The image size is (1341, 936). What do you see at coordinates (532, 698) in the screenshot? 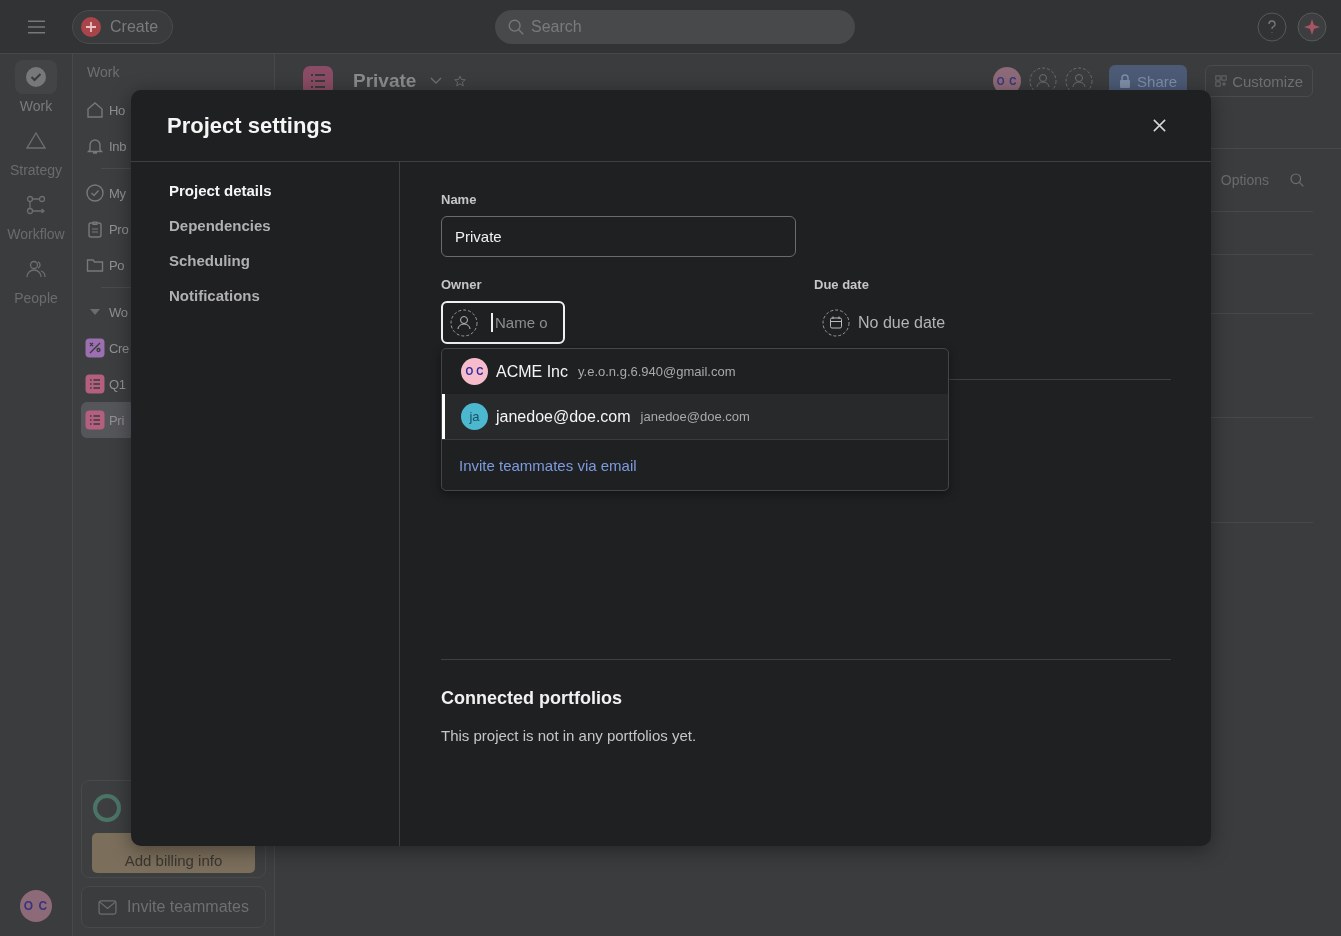
I see `section-heading: Connected portfolios` at bounding box center [532, 698].